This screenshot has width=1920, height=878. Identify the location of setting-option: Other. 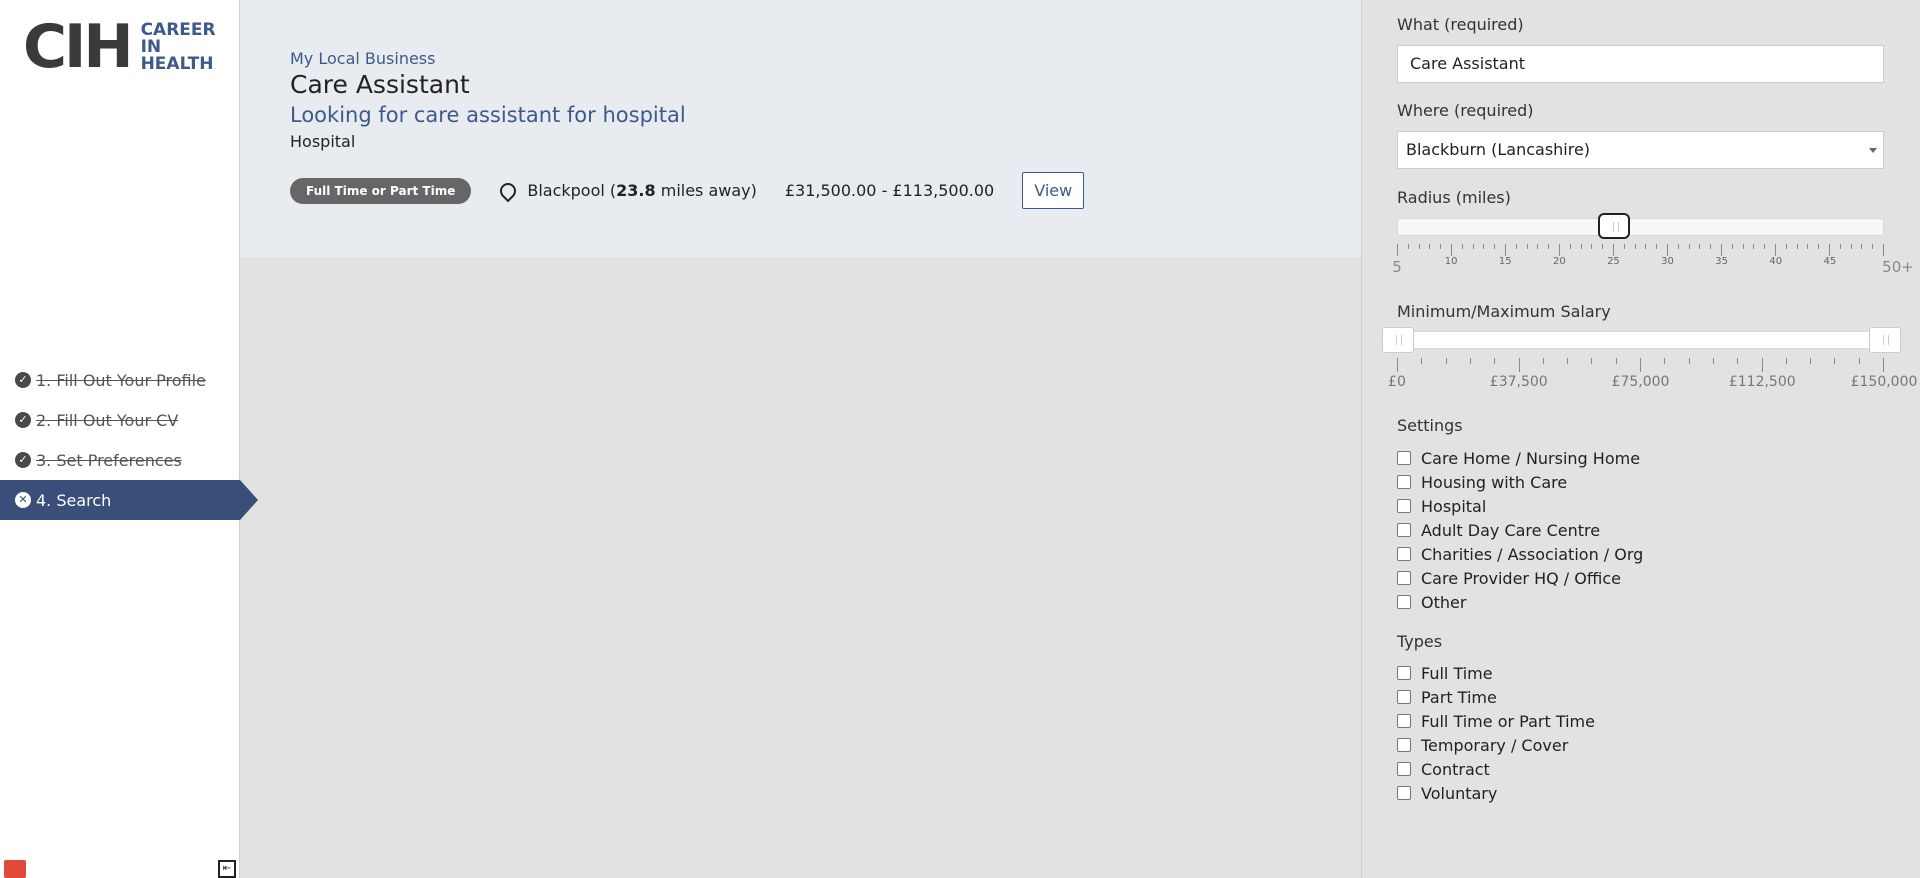
(1520, 602).